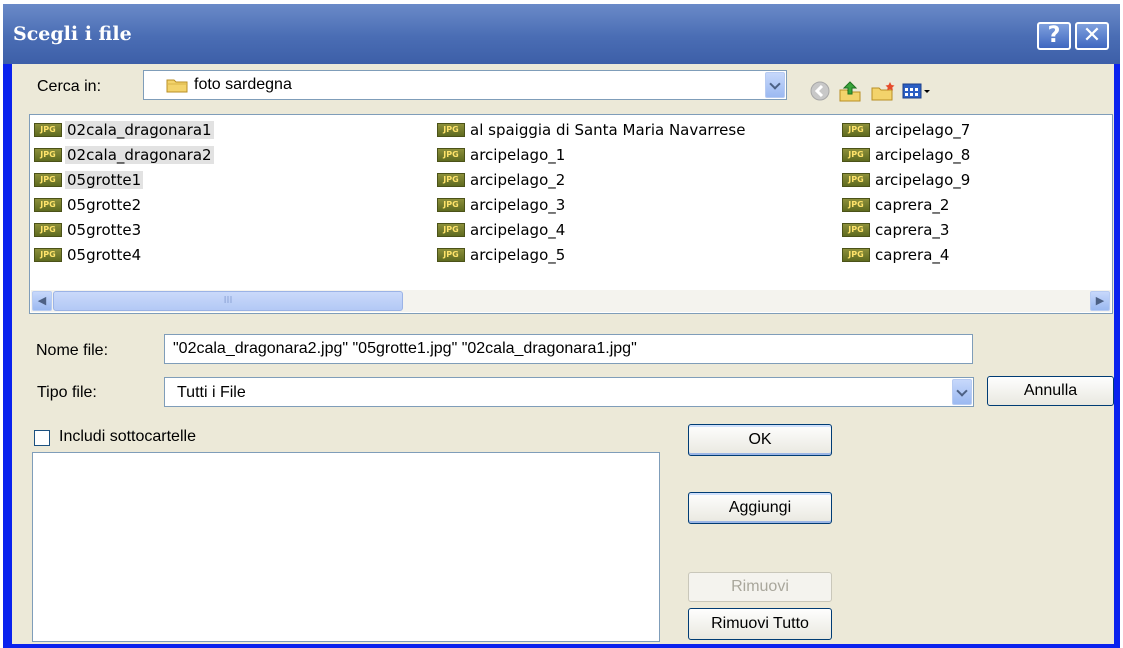 This screenshot has width=1123, height=648. Describe the element at coordinates (1092, 36) in the screenshot. I see `close-button: ✕` at that location.